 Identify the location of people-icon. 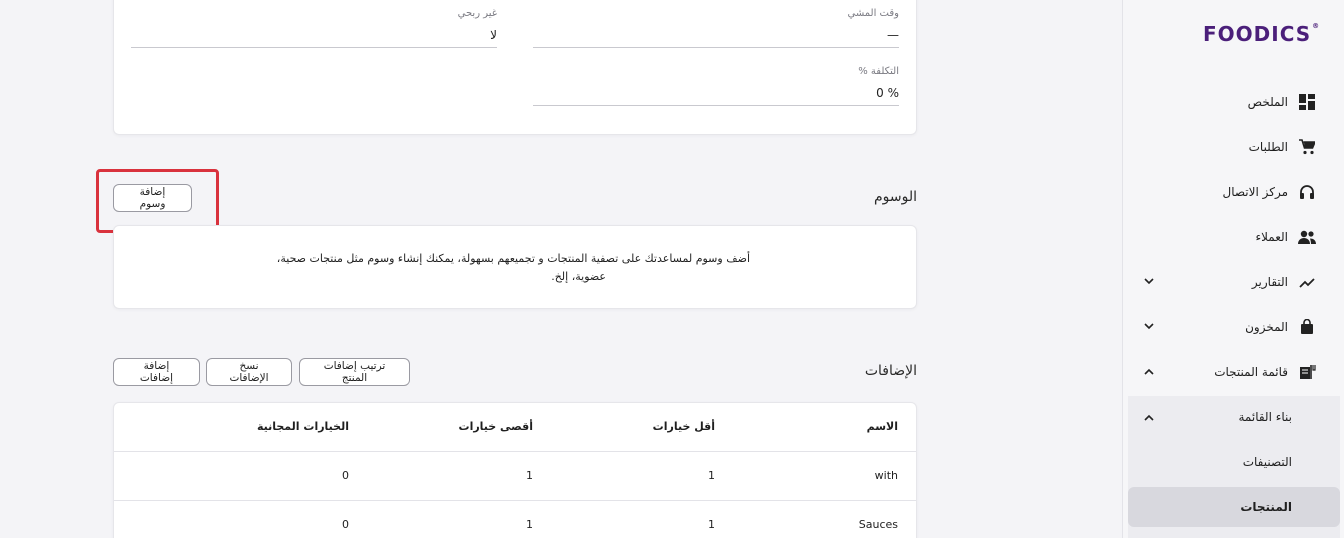
(1307, 237).